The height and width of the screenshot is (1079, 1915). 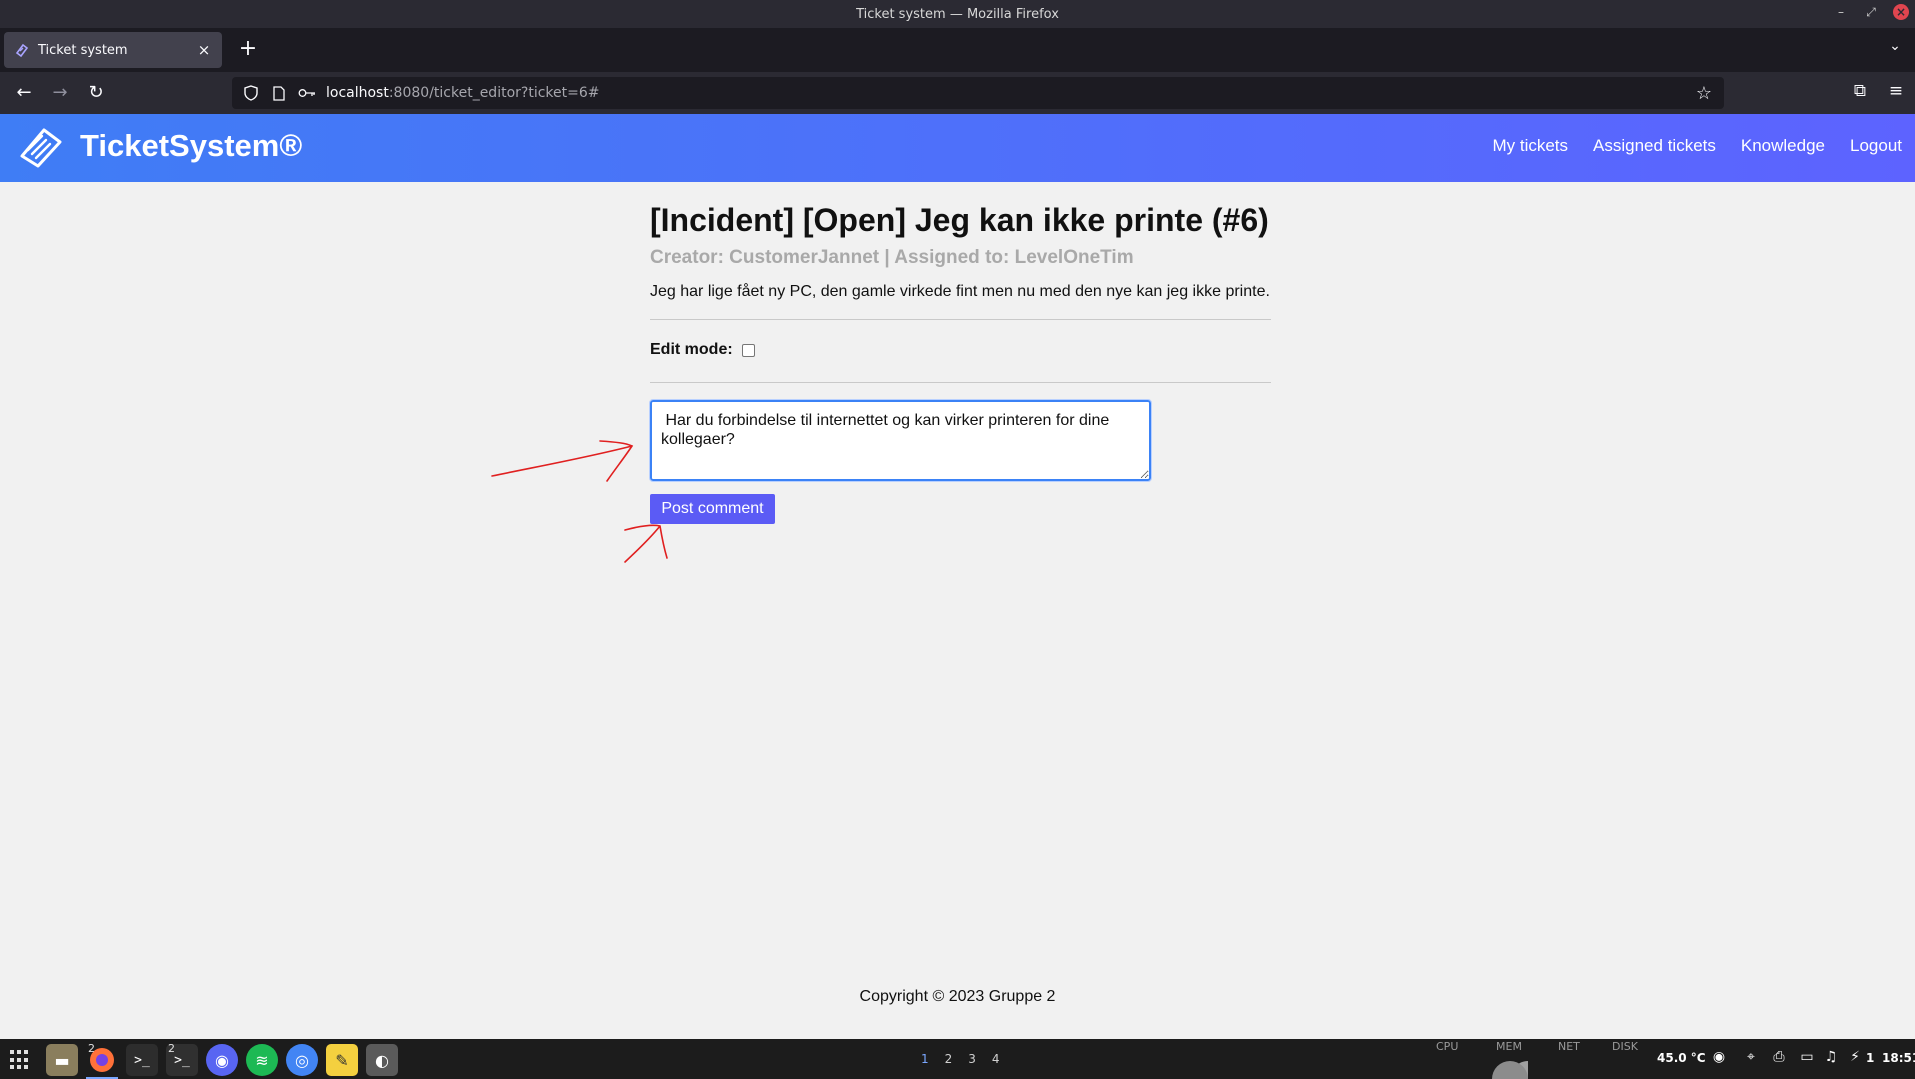 I want to click on temperature: 45.0 °C, so click(x=1681, y=1058).